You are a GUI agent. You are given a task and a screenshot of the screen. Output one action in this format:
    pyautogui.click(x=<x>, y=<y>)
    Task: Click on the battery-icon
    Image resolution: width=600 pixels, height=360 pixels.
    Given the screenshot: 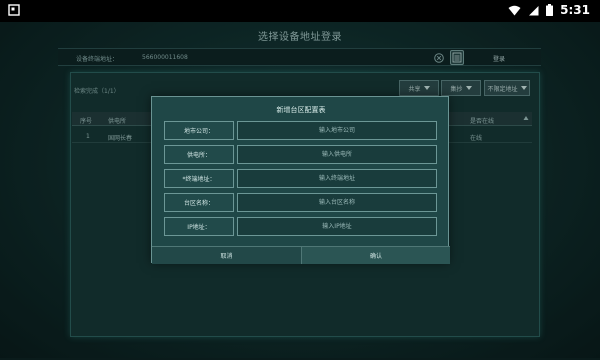 What is the action you would take?
    pyautogui.click(x=550, y=10)
    